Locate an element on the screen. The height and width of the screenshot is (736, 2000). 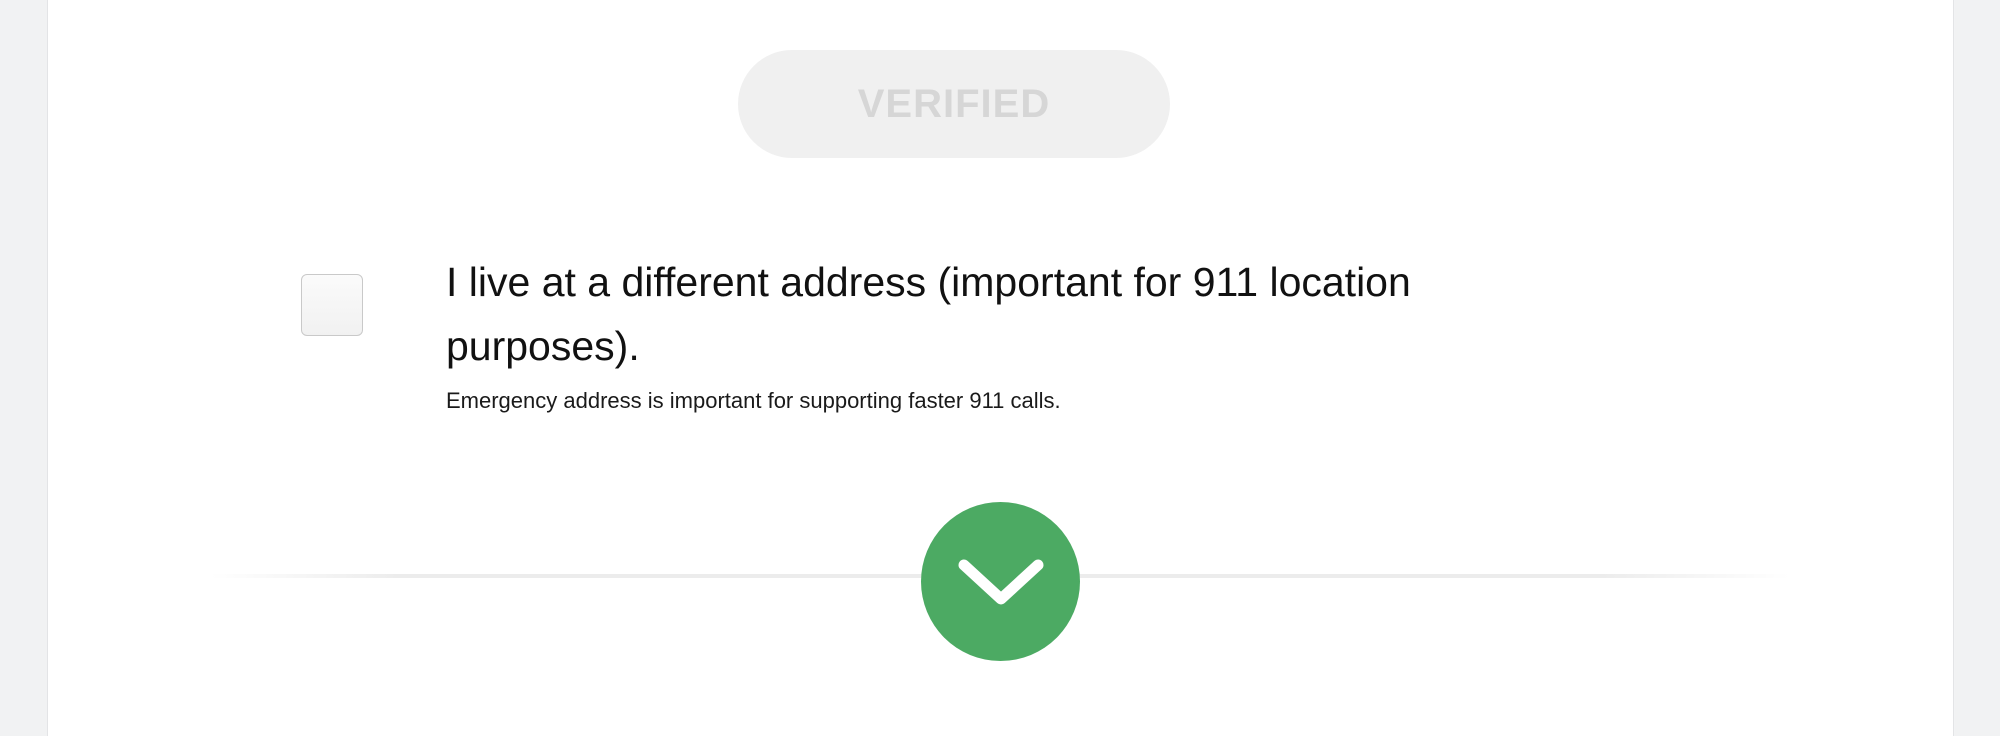
chevron-down-icon is located at coordinates (1001, 582).